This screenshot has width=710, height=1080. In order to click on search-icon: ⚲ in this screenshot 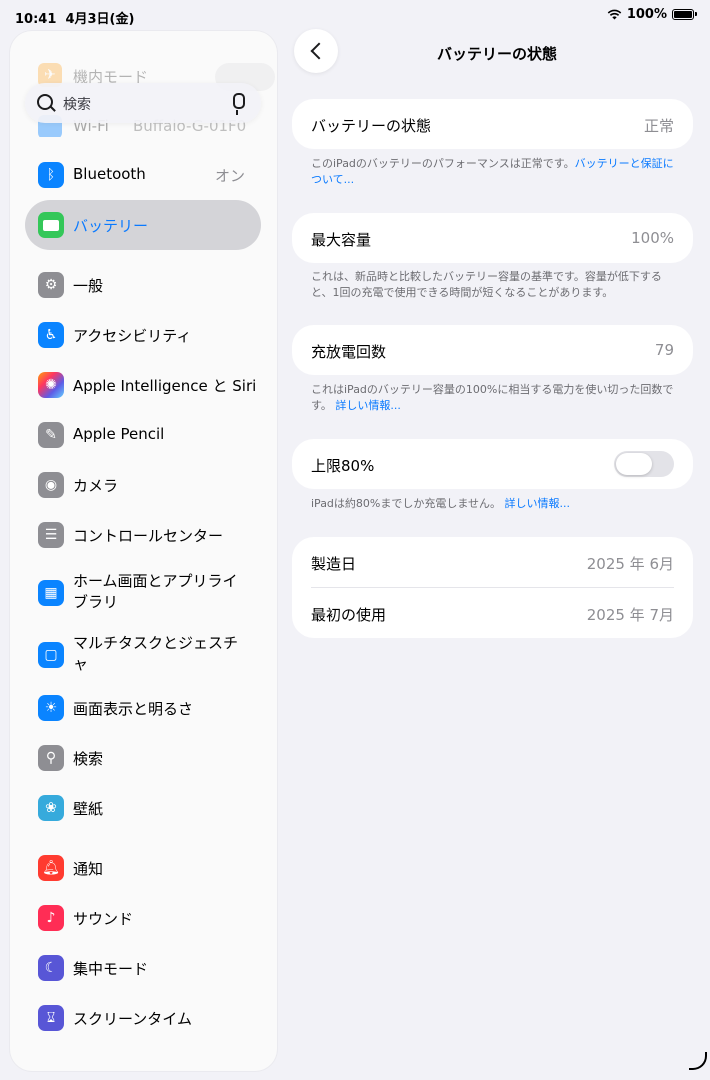, I will do `click(51, 758)`.